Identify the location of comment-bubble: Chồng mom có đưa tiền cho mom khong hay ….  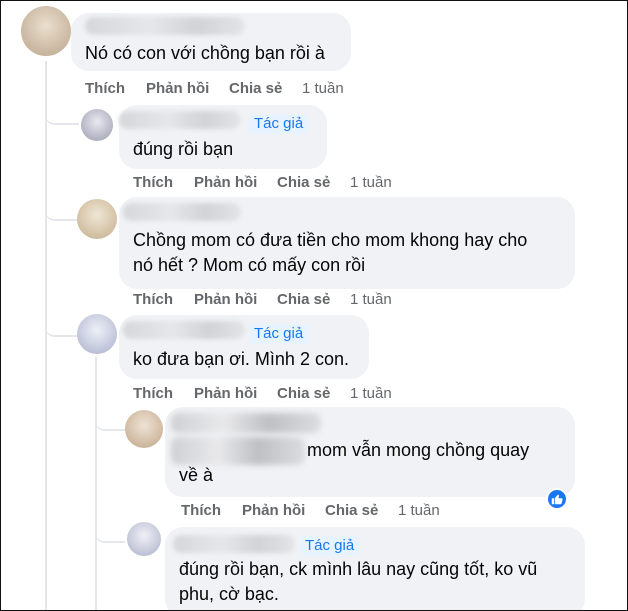
(347, 243).